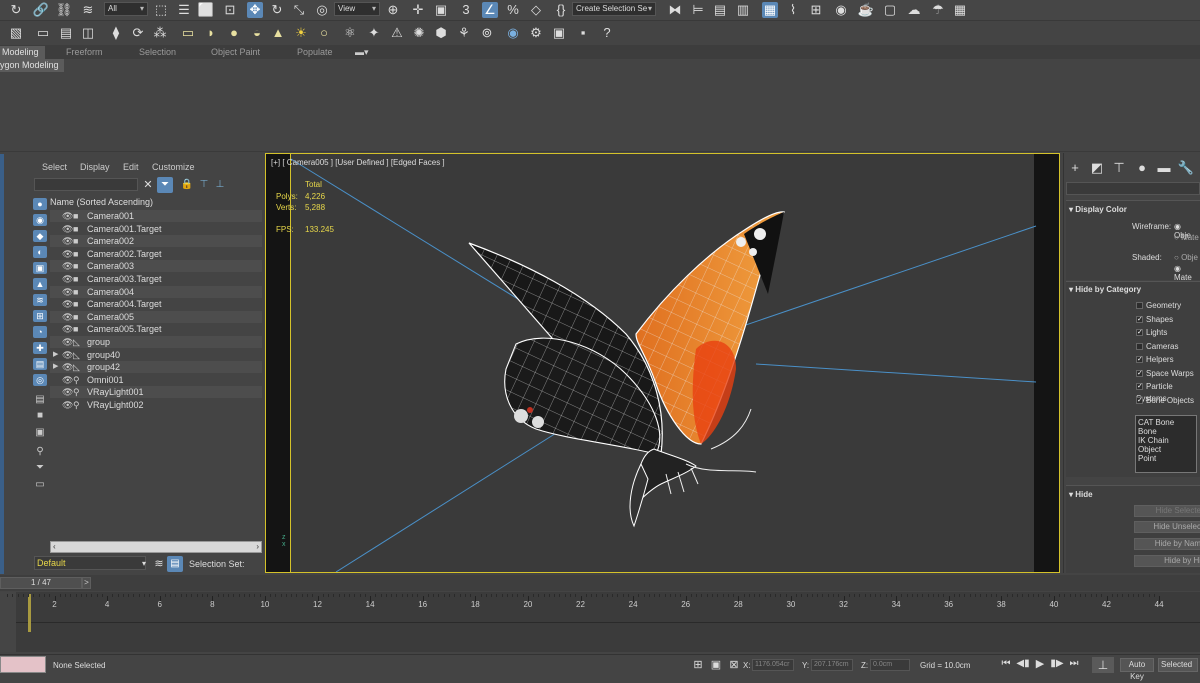 The width and height of the screenshot is (1200, 683). I want to click on window-crossing-icon: ⊡, so click(230, 10).